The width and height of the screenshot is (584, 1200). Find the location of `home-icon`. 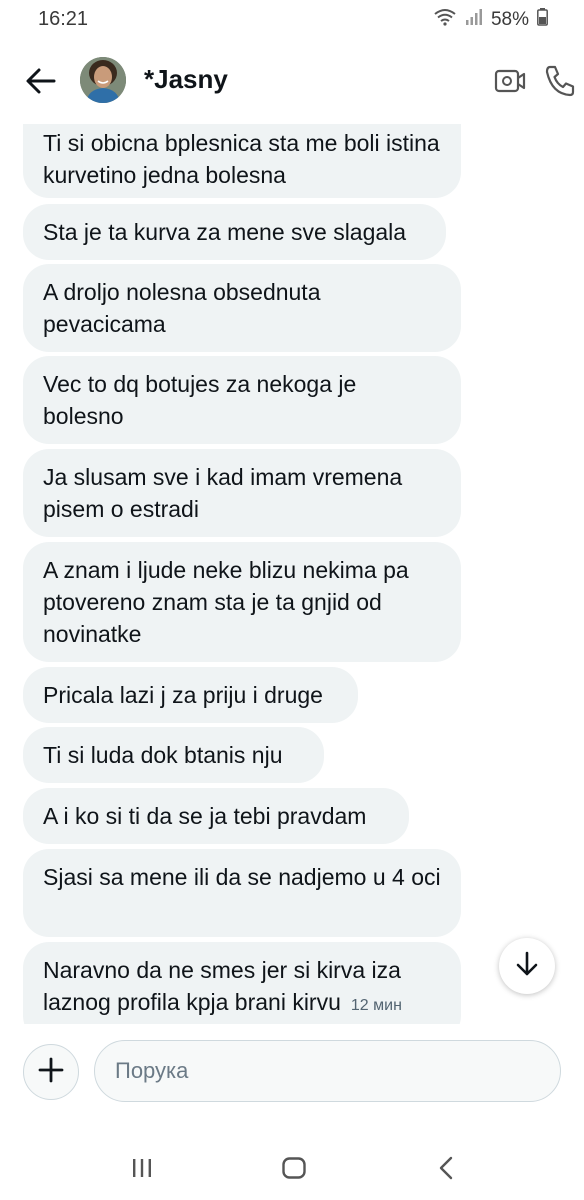

home-icon is located at coordinates (294, 1170).